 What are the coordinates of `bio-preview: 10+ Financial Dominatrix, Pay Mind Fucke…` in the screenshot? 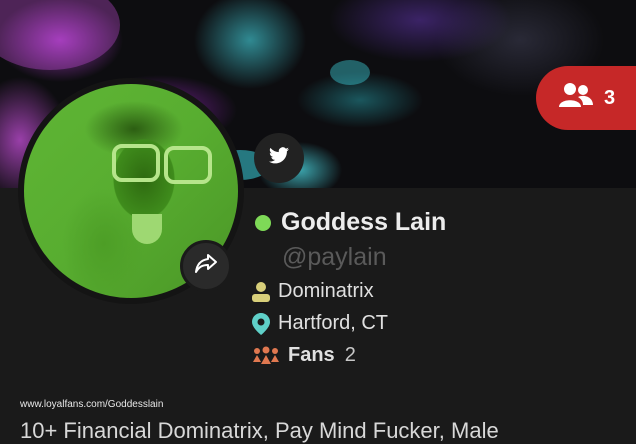 It's located at (259, 430).